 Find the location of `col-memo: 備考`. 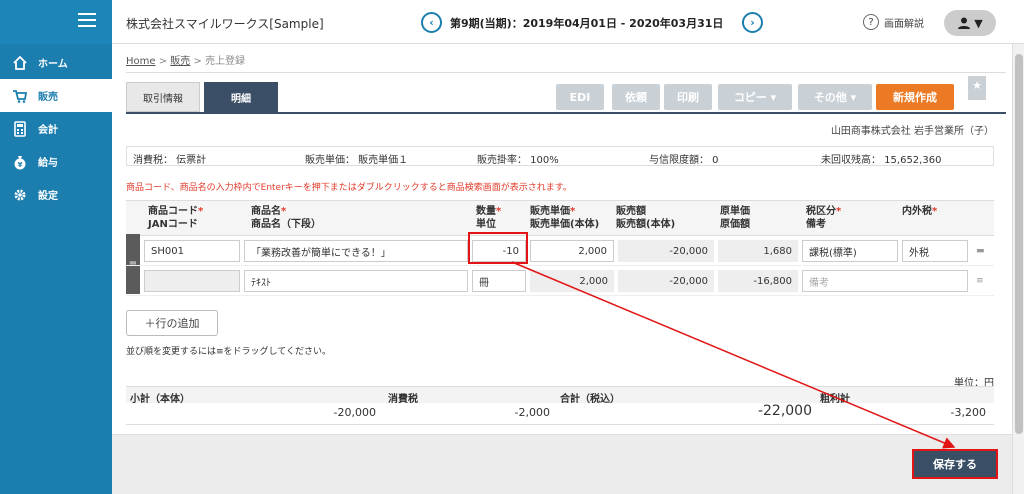

col-memo: 備考 is located at coordinates (816, 224).